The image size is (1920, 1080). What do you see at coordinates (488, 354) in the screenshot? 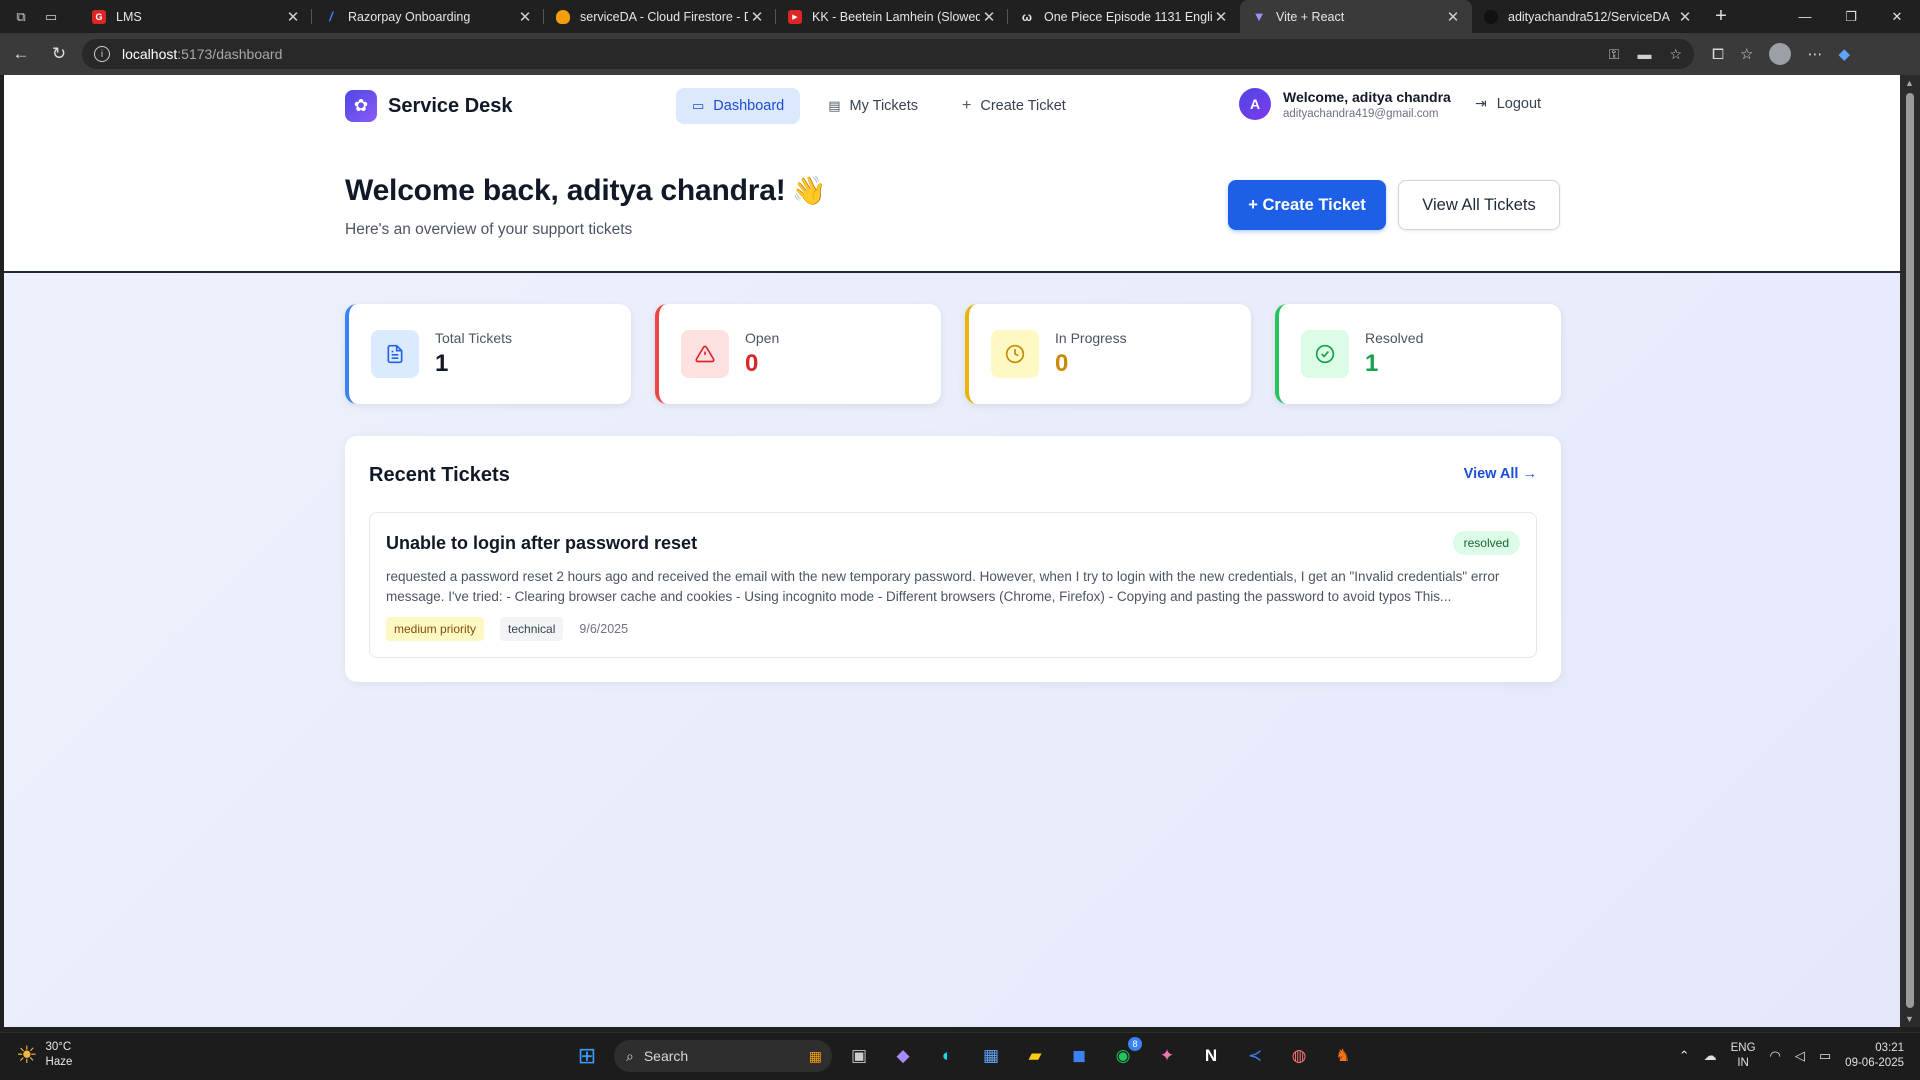
I see `stat-card-total: Total Tickets 1` at bounding box center [488, 354].